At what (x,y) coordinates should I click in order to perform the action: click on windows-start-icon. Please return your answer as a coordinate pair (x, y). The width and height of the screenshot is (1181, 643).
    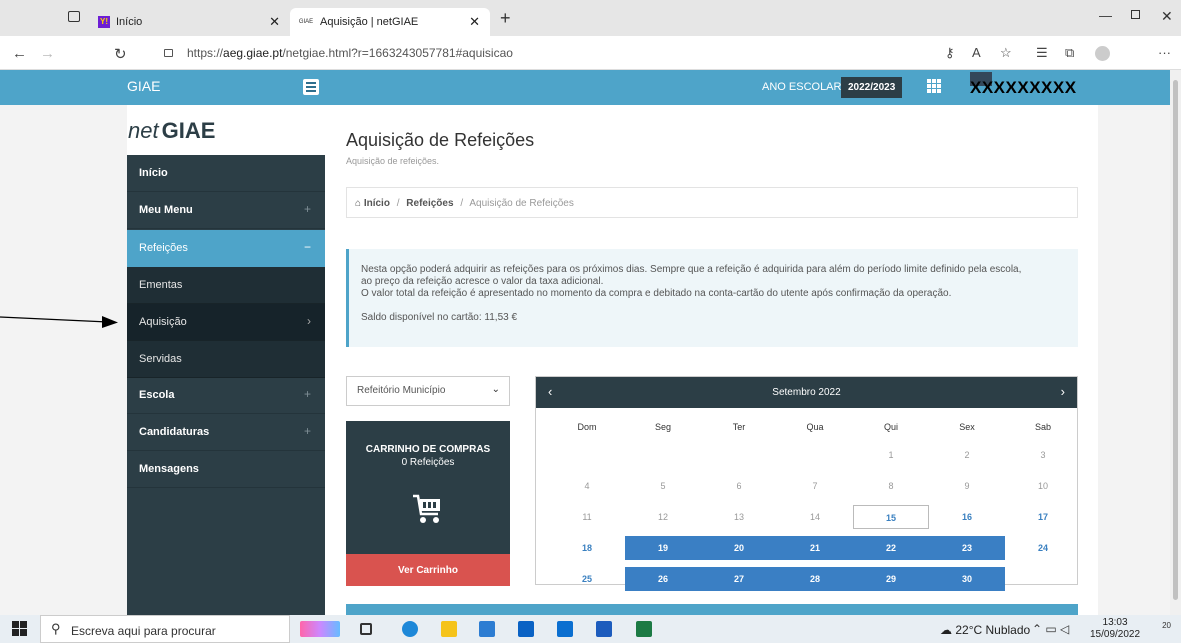
    Looking at the image, I should click on (20, 629).